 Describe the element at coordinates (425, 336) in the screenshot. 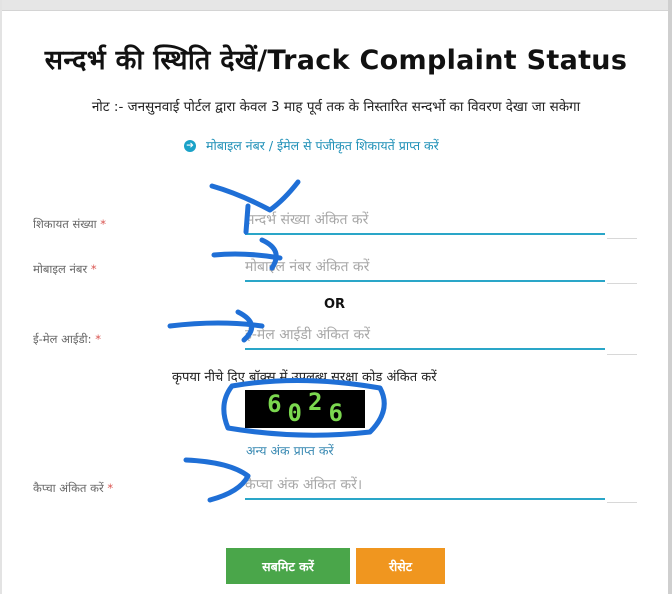

I see `email-input` at that location.